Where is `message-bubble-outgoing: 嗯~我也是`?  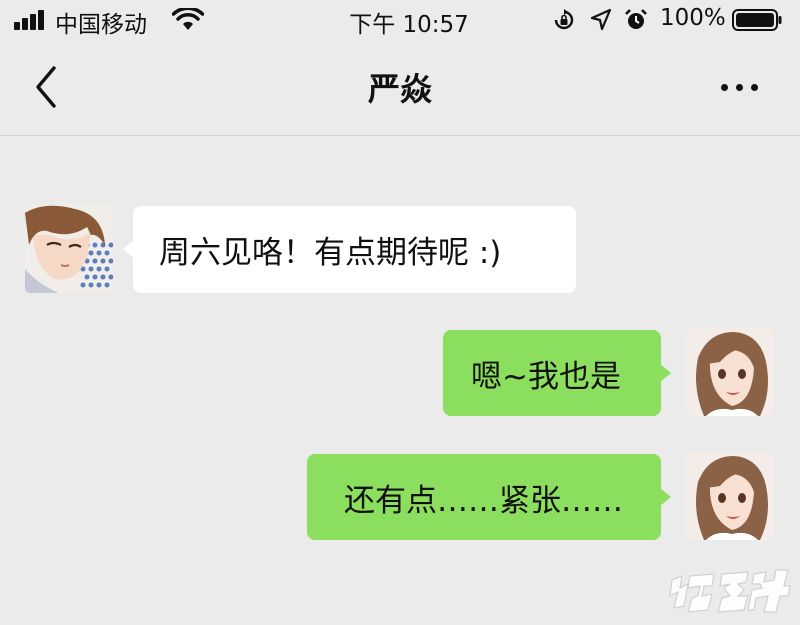
message-bubble-outgoing: 嗯~我也是 is located at coordinates (557, 373).